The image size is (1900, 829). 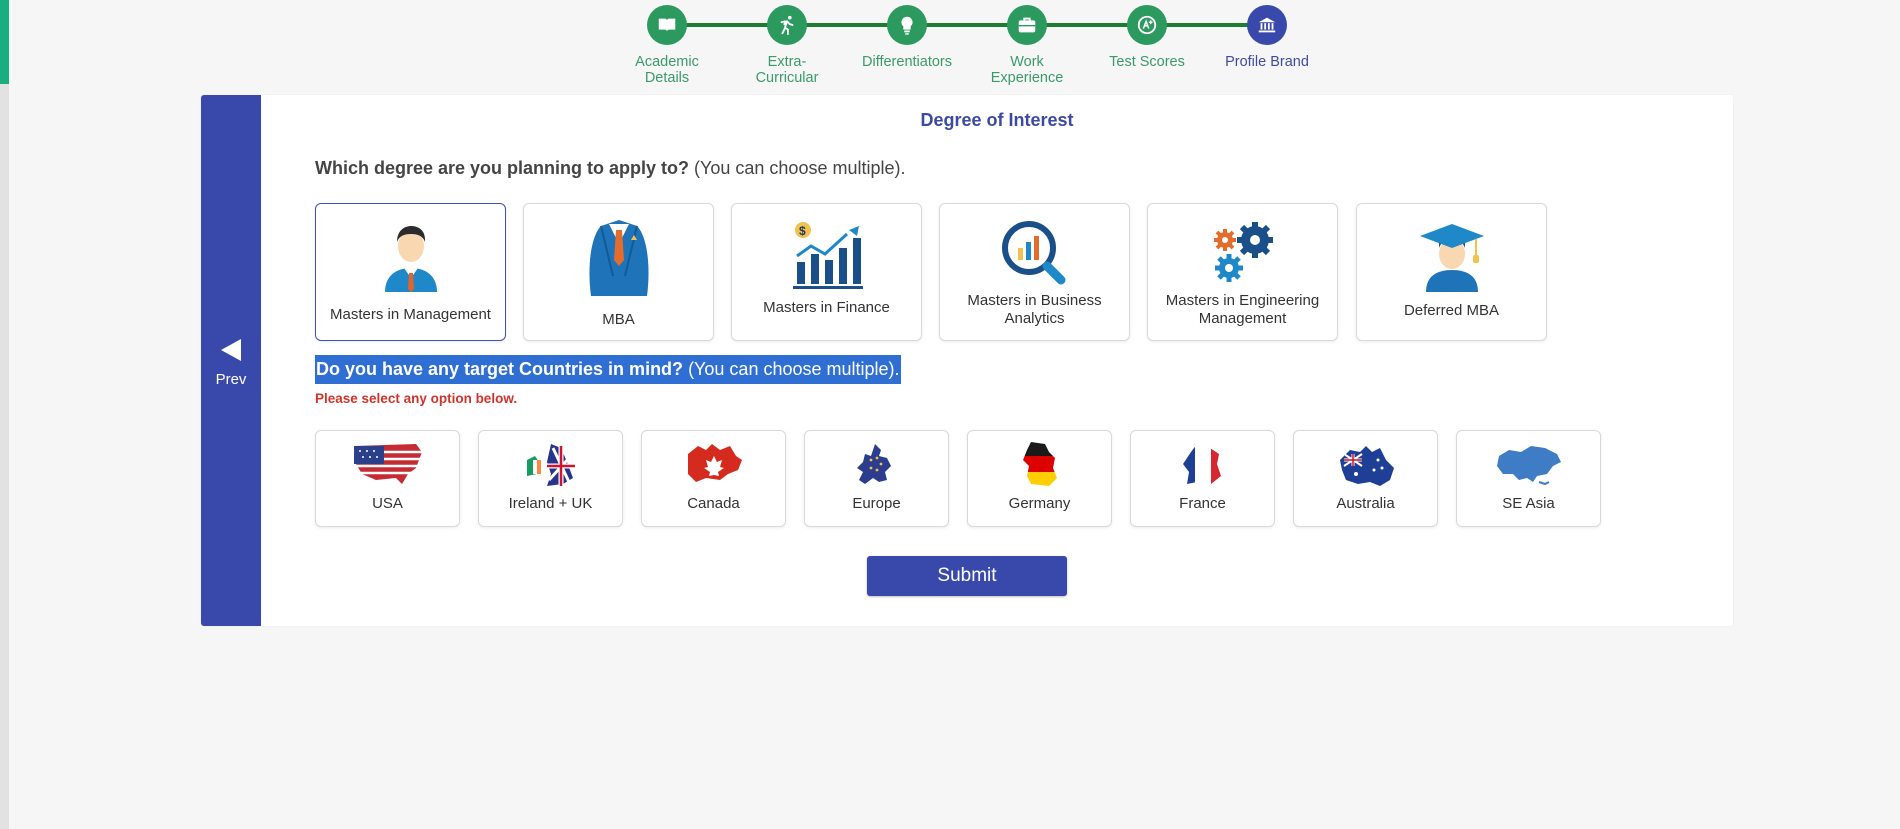 I want to click on step-profile-brand, so click(x=1267, y=25).